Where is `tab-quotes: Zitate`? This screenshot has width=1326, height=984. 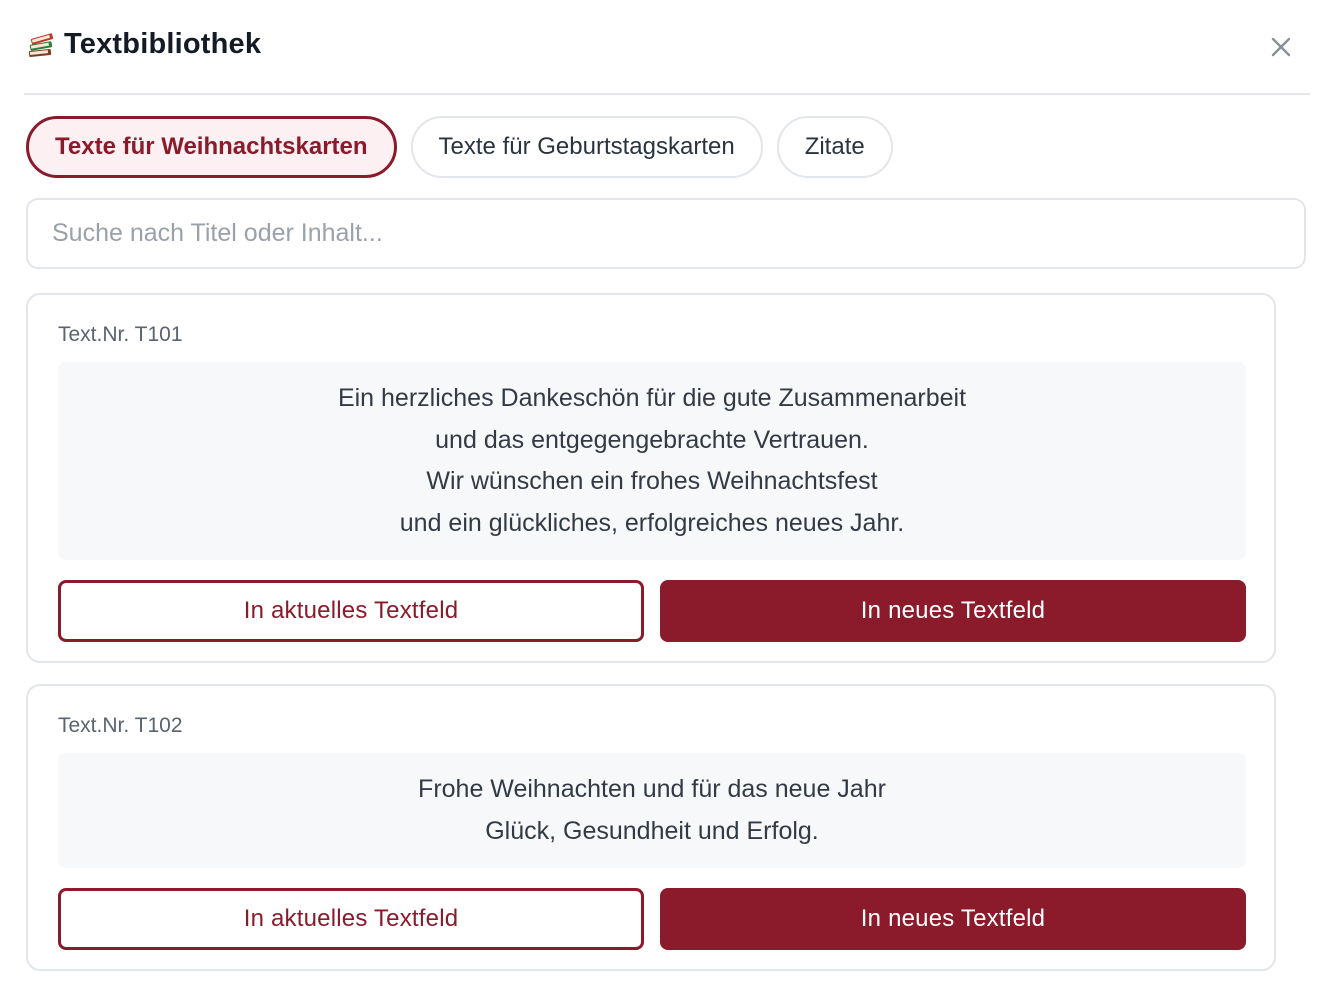
tab-quotes: Zitate is located at coordinates (834, 147).